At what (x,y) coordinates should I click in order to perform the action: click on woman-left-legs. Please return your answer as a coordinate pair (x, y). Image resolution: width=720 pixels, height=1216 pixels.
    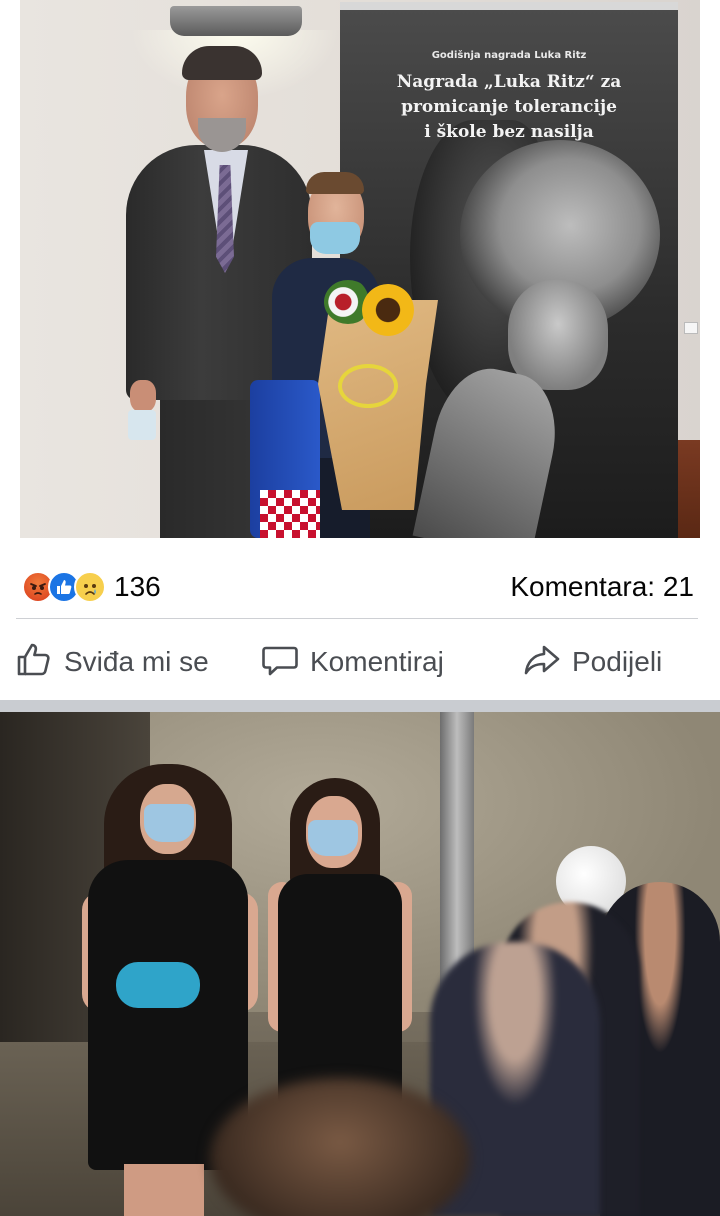
    Looking at the image, I should click on (164, 1190).